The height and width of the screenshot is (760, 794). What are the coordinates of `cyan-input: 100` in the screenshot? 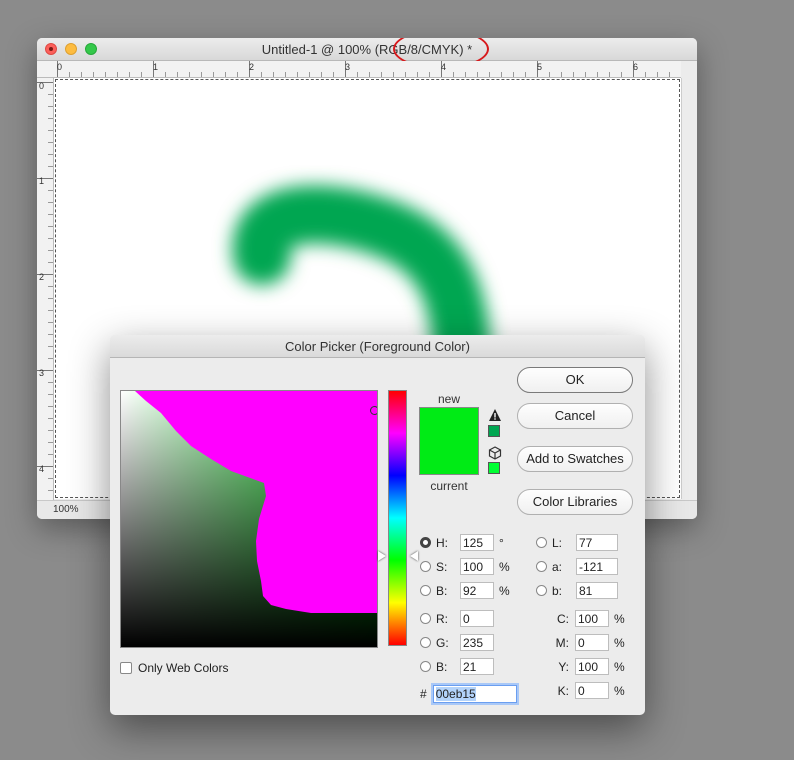 It's located at (592, 618).